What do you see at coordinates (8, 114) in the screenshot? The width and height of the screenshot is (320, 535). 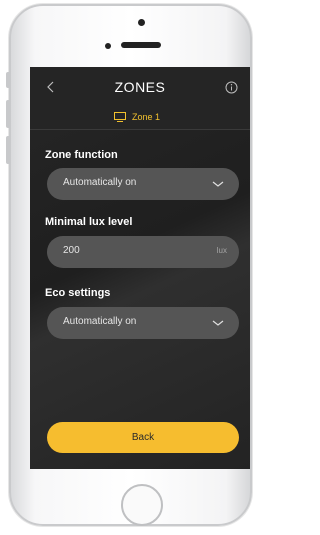 I see `volume-up-button` at bounding box center [8, 114].